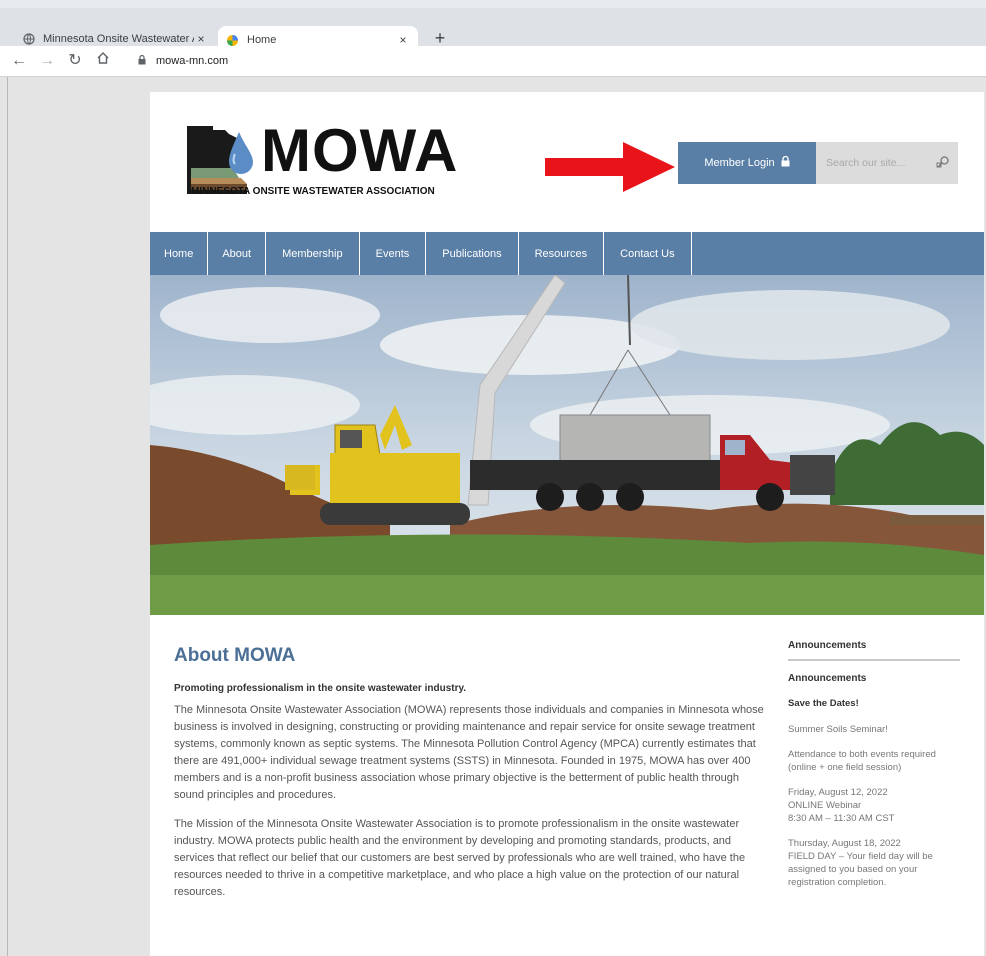  What do you see at coordinates (556, 61) in the screenshot?
I see `address-bar: mowa-mn.com` at bounding box center [556, 61].